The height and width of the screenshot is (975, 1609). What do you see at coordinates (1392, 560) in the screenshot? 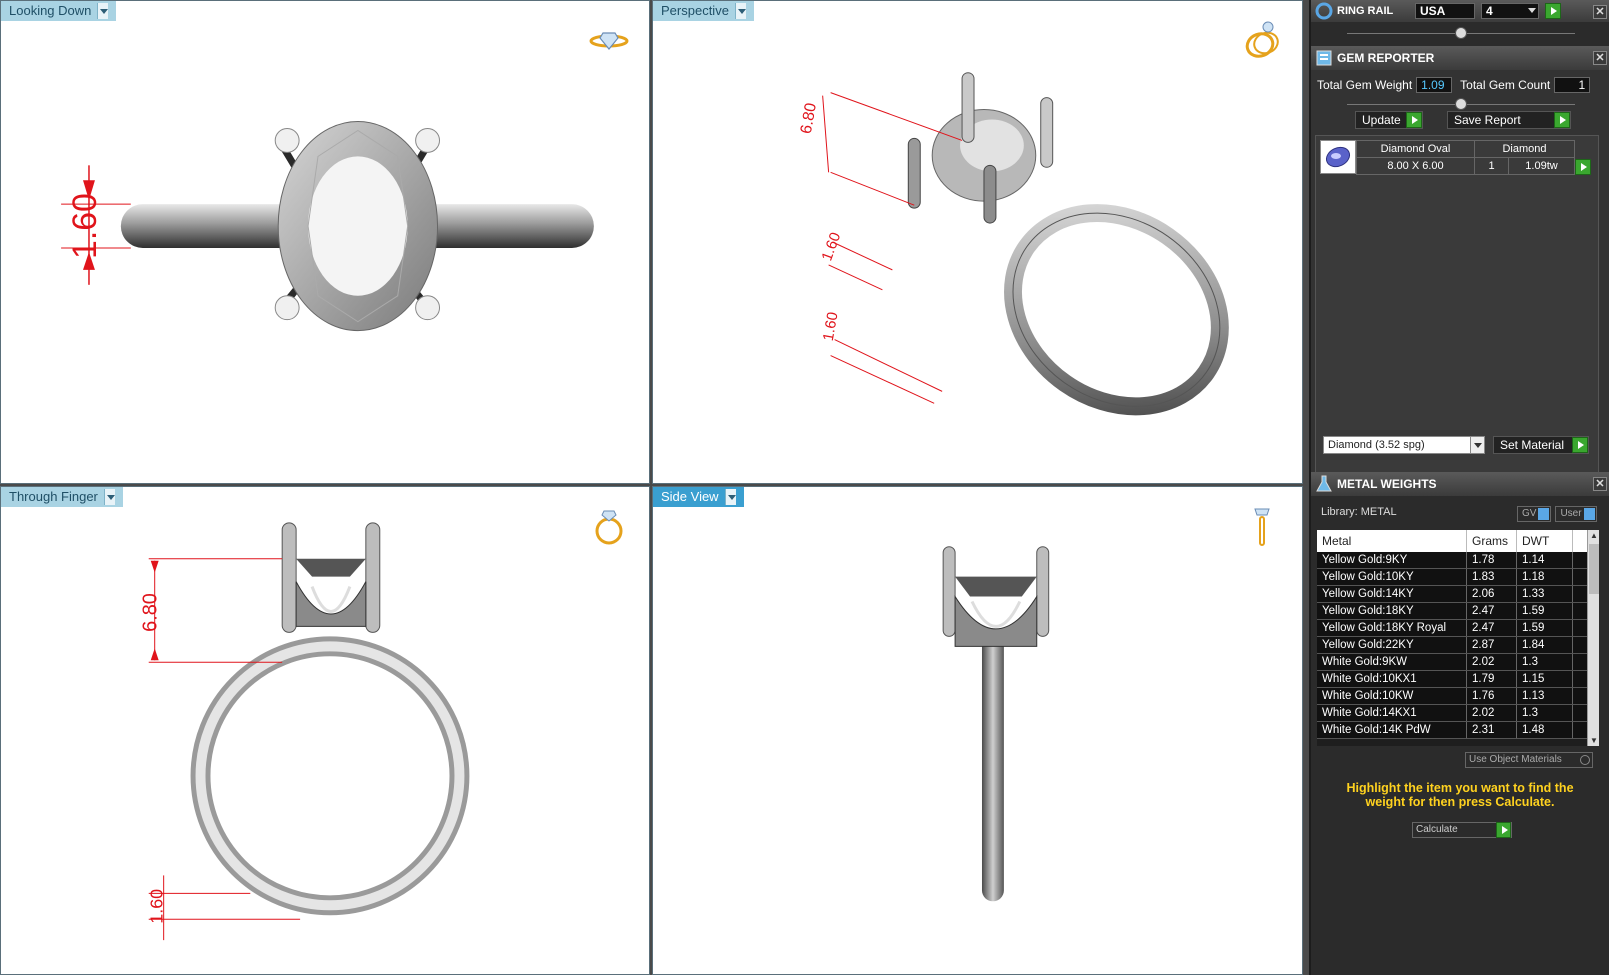
I see `table-cell: Yellow Gold:9KY` at bounding box center [1392, 560].